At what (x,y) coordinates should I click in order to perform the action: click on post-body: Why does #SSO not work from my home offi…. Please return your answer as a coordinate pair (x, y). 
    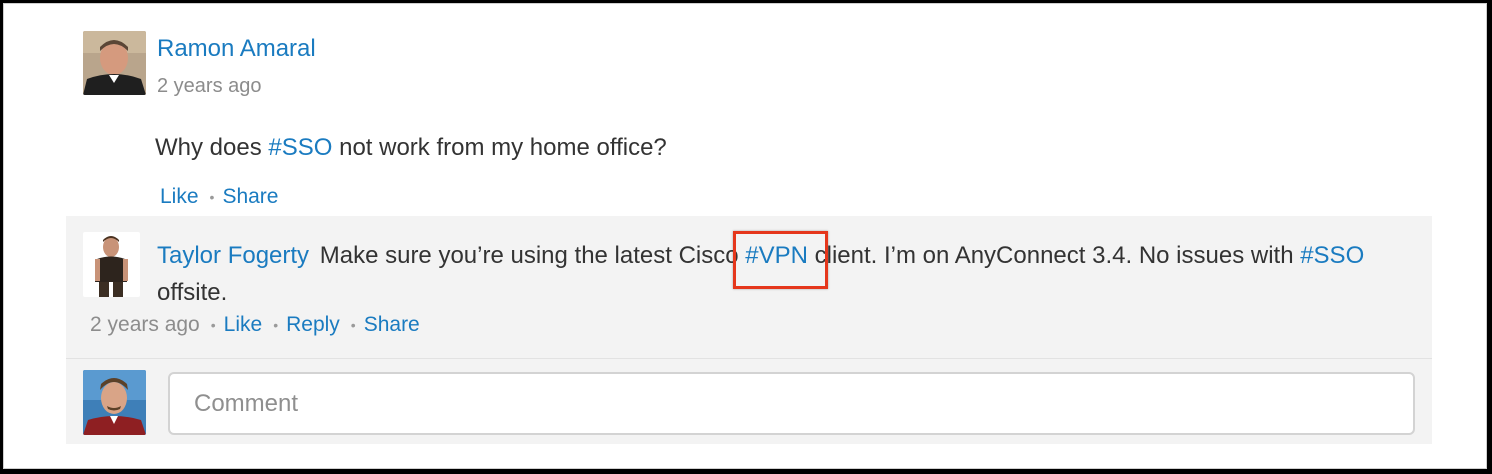
    Looking at the image, I should click on (411, 148).